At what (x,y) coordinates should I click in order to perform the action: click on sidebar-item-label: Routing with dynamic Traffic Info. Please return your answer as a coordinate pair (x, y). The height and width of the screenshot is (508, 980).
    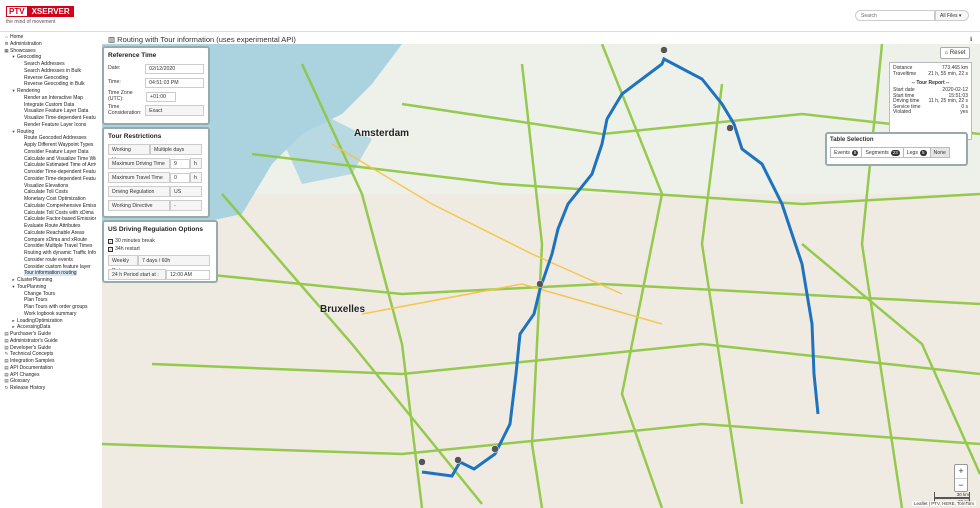
    Looking at the image, I should click on (60, 253).